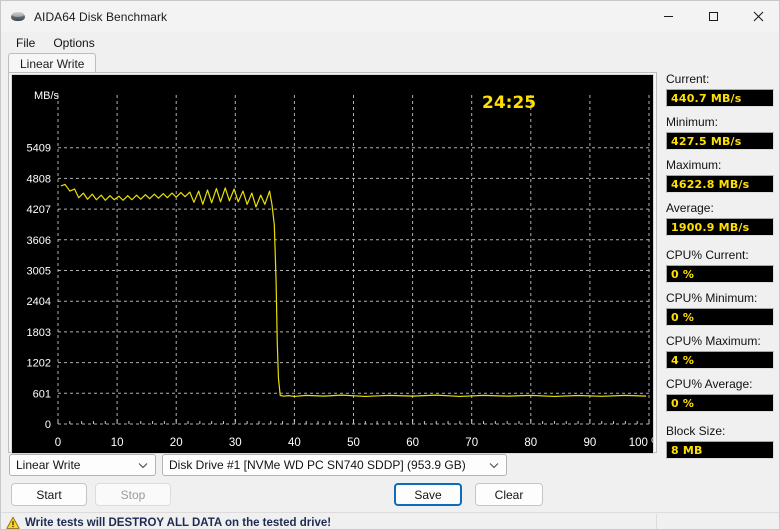 This screenshot has width=780, height=530. I want to click on stat-cpu-minimum: CPU% Minimum: 0 %, so click(720, 308).